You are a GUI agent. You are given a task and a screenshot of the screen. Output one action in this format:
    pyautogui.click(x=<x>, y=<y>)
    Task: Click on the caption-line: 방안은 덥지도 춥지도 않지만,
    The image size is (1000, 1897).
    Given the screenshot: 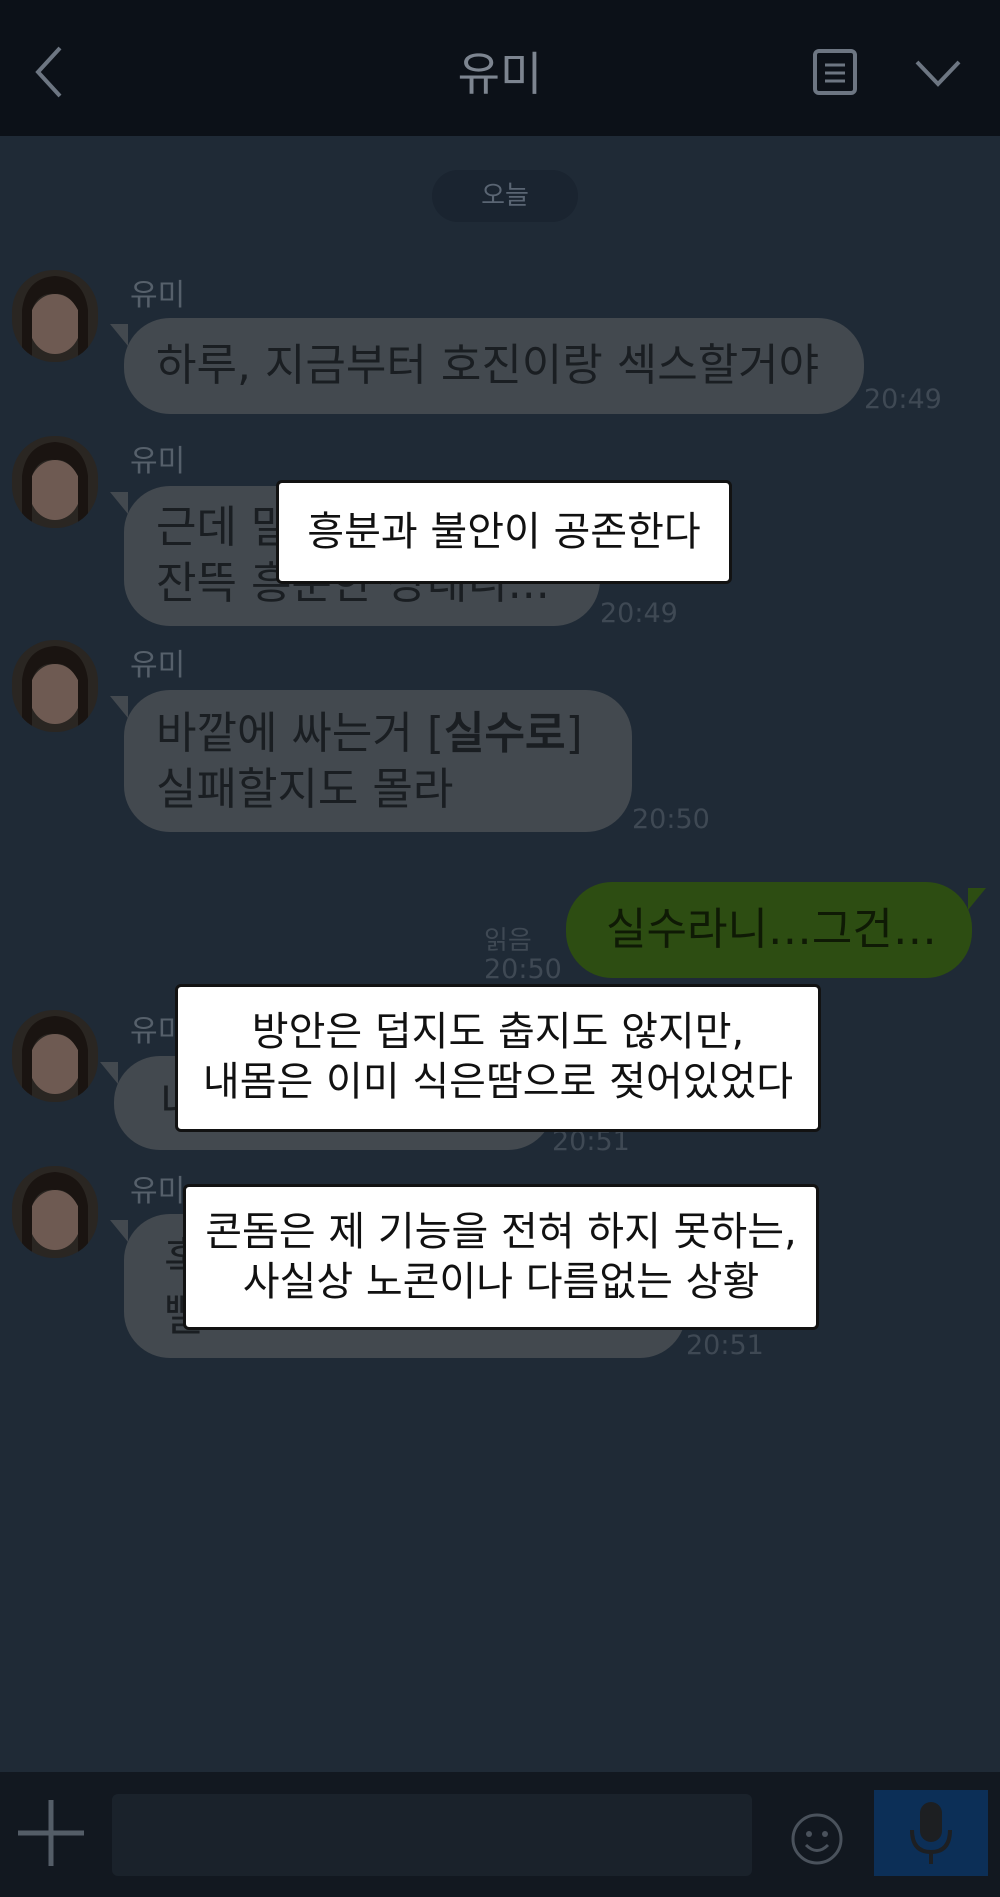 What is the action you would take?
    pyautogui.click(x=498, y=1032)
    